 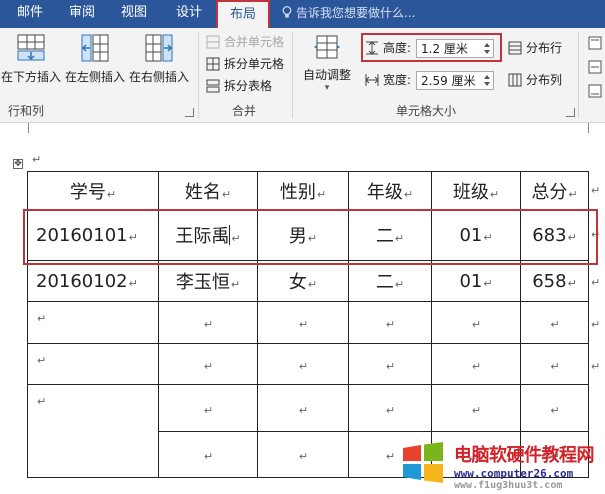 I want to click on table-row: 20160102↵ 李玉恒↵ 女↵ 二↵ 01↵ 658↵, so click(x=308, y=281).